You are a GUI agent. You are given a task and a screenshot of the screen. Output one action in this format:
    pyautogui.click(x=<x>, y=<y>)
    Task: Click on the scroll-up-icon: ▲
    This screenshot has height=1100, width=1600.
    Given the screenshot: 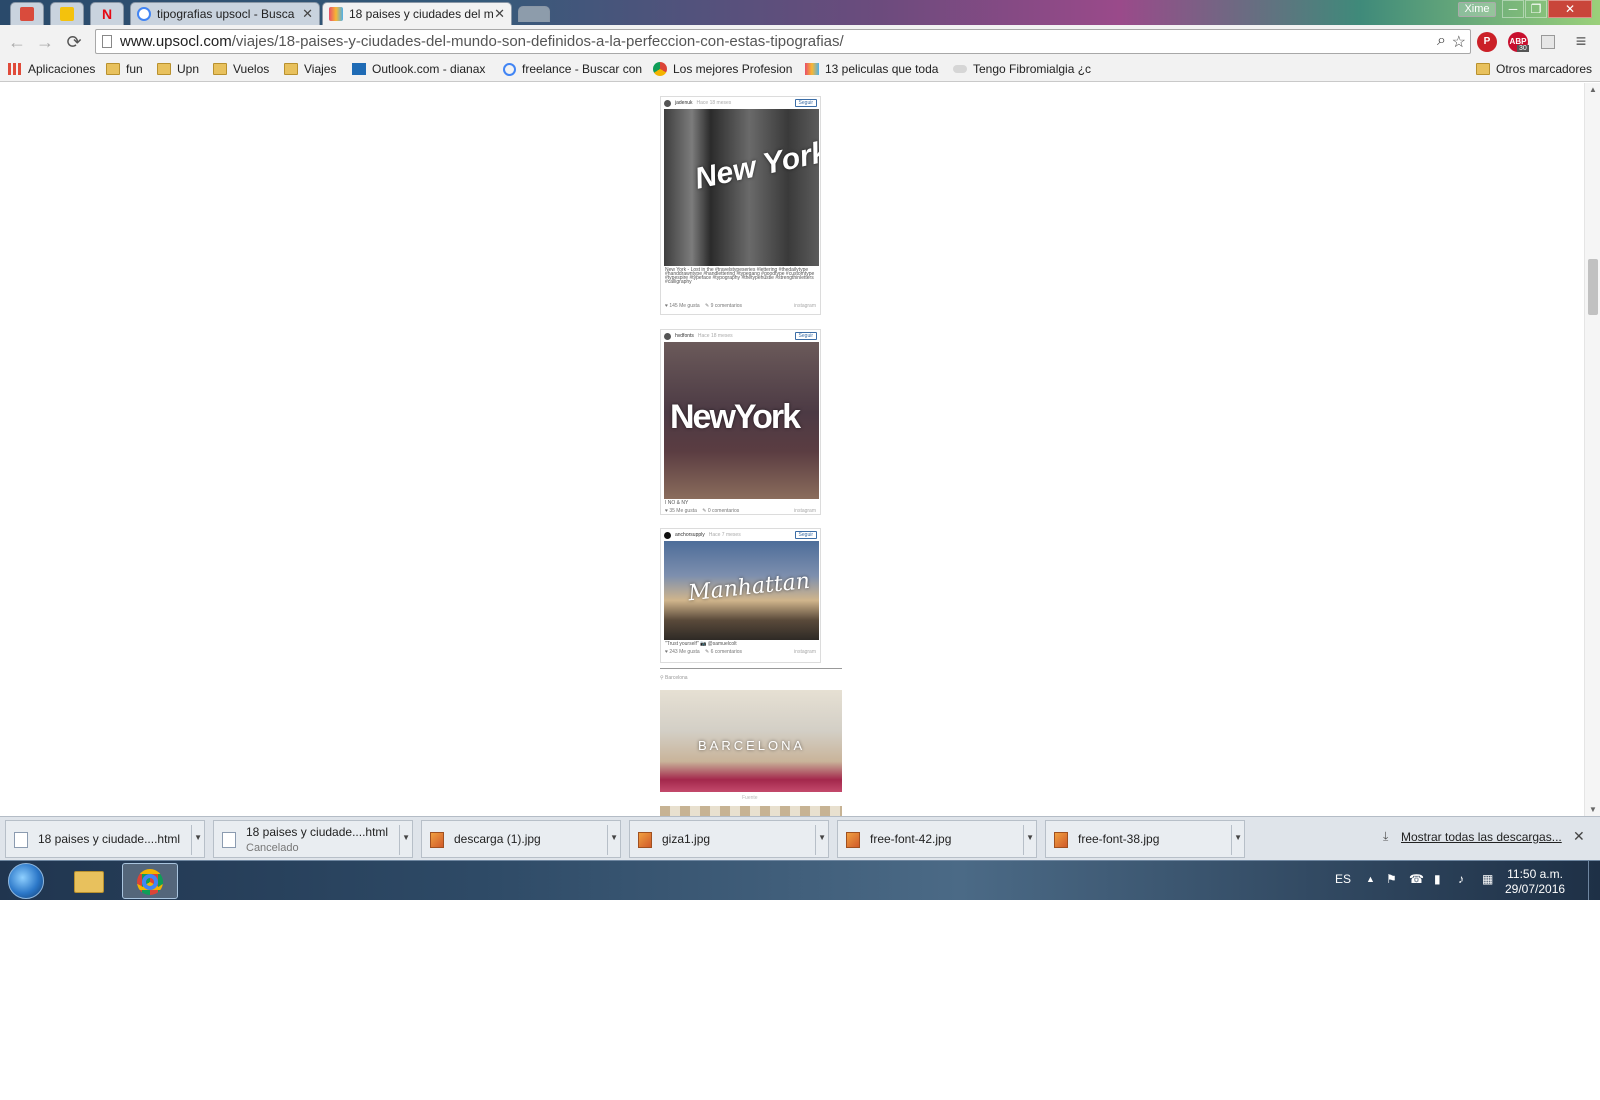 What is the action you would take?
    pyautogui.click(x=1593, y=89)
    